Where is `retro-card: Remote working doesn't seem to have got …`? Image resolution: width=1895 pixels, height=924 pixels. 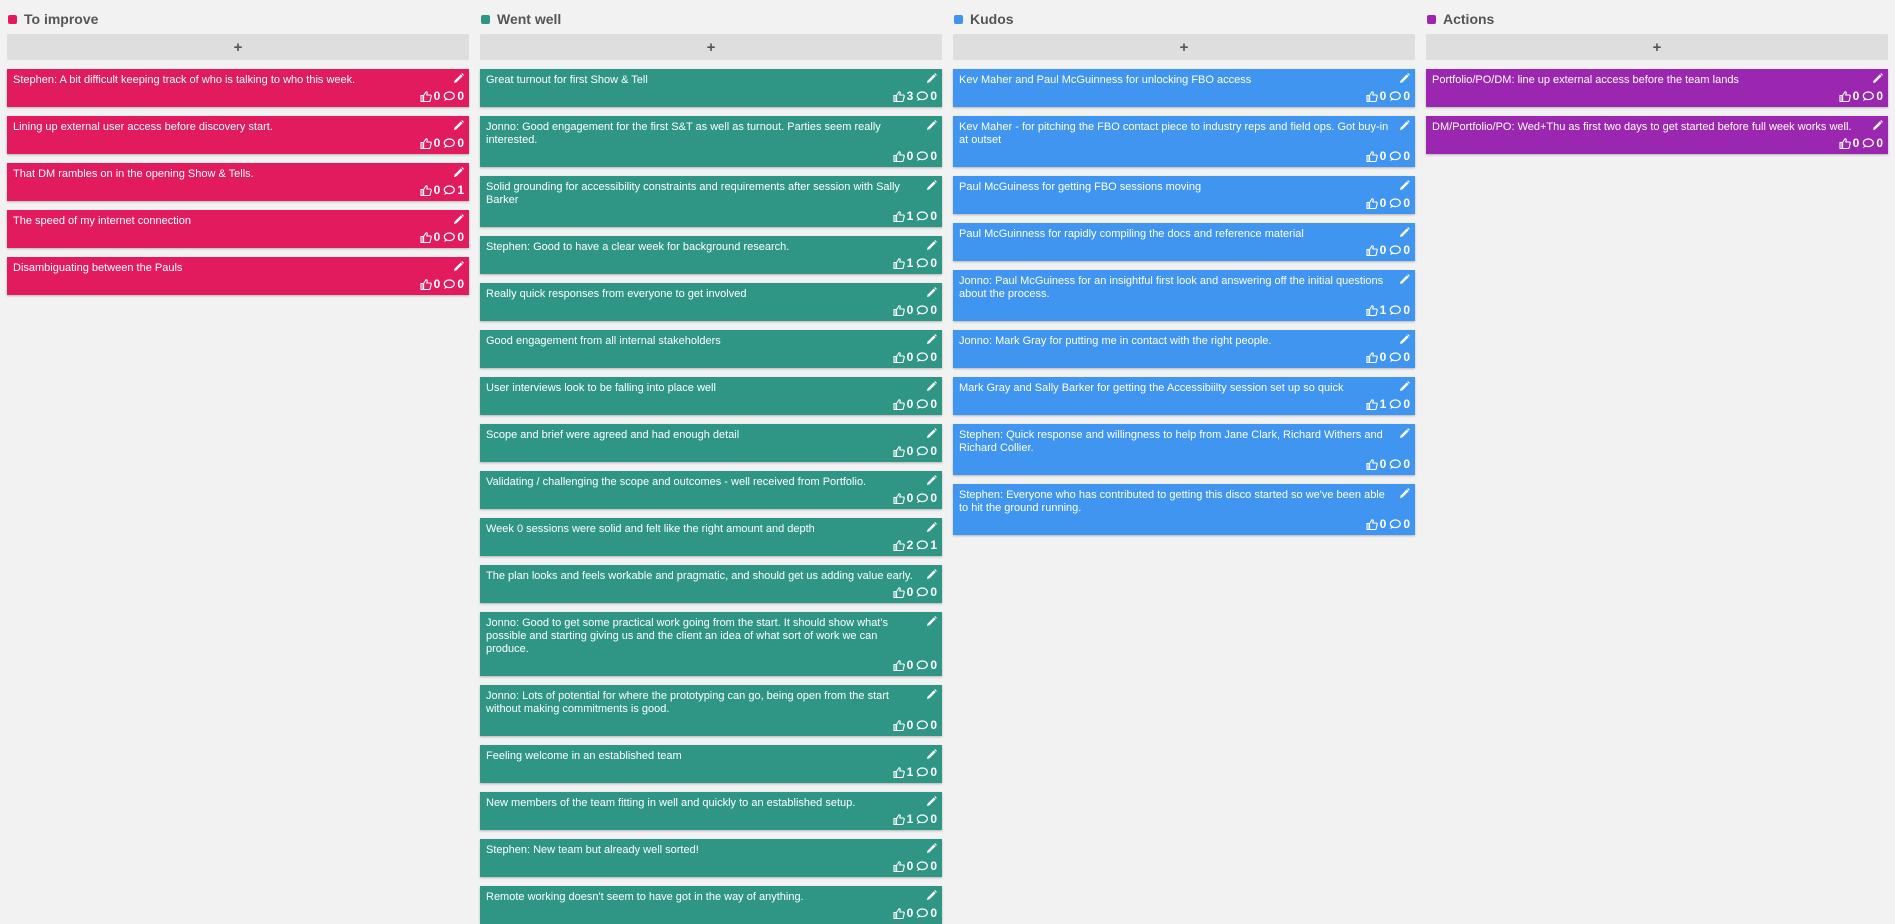
retro-card: Remote working doesn't seem to have got … is located at coordinates (711, 905).